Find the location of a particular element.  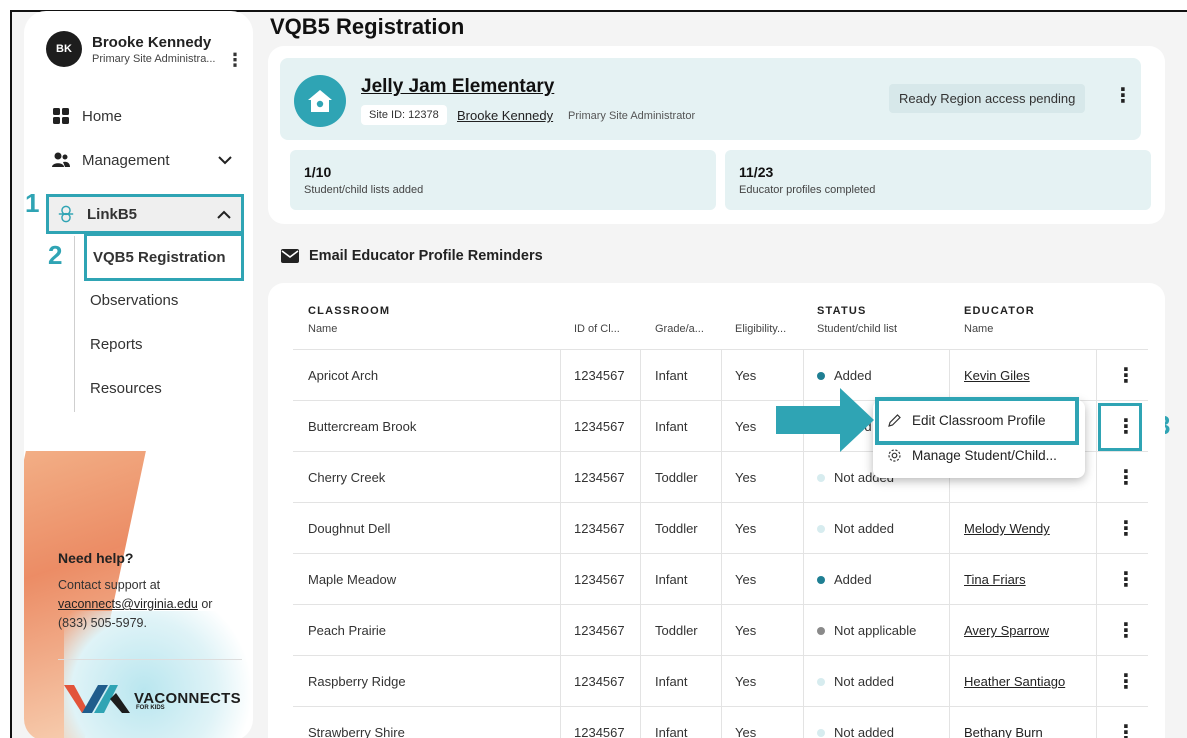

status-dot-icon is located at coordinates (821, 681).